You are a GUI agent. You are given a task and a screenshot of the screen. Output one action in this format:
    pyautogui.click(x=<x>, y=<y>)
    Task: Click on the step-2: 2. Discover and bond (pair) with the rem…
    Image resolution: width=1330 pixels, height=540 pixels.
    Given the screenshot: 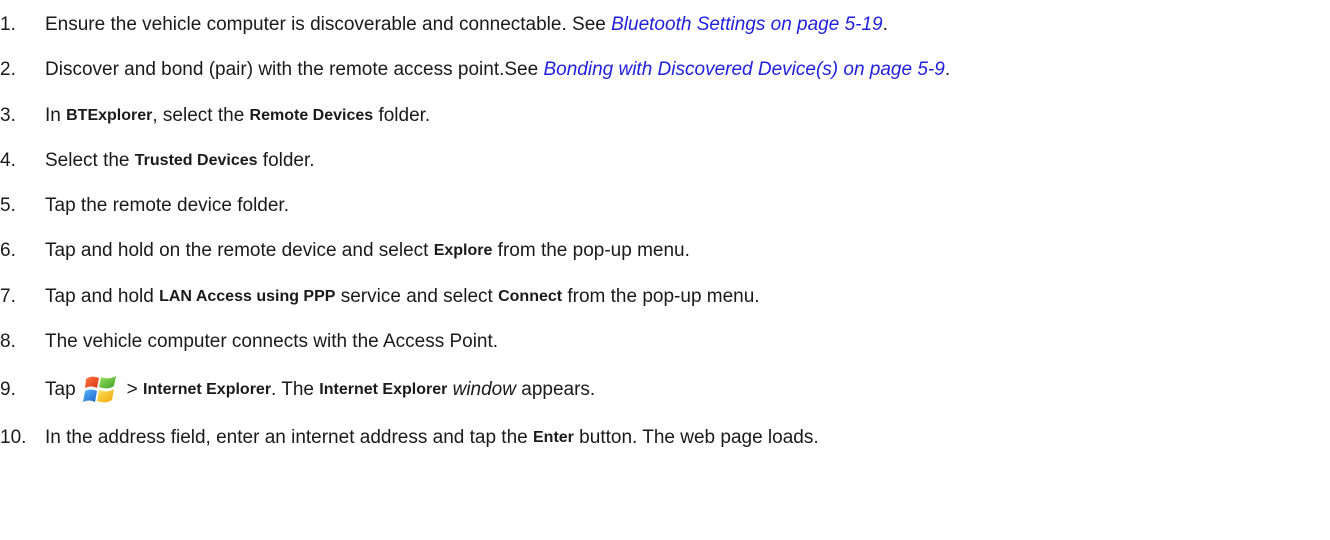 What is the action you would take?
    pyautogui.click(x=475, y=70)
    